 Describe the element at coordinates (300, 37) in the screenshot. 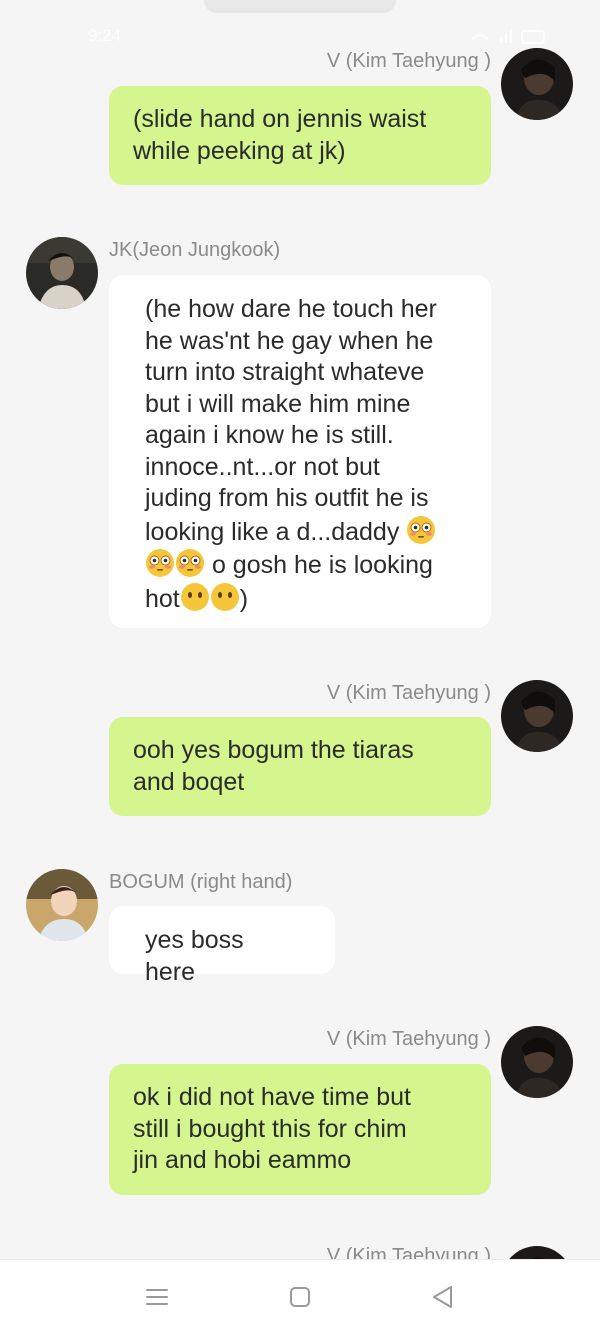

I see `status-bar: 9:24` at that location.